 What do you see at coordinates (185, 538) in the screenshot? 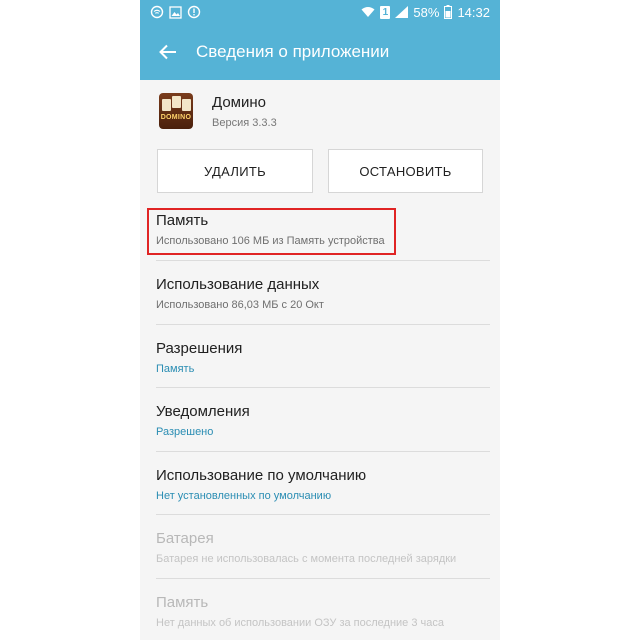
I see `battery-title: Батарея` at bounding box center [185, 538].